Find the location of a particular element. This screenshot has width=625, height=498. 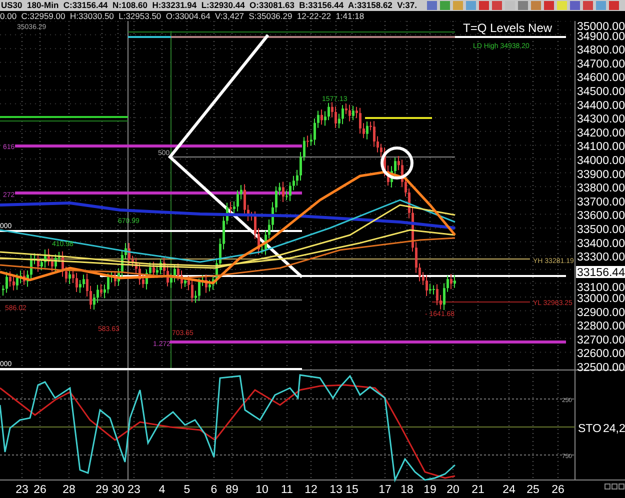

chart-title: T=Q Levels New is located at coordinates (507, 28).